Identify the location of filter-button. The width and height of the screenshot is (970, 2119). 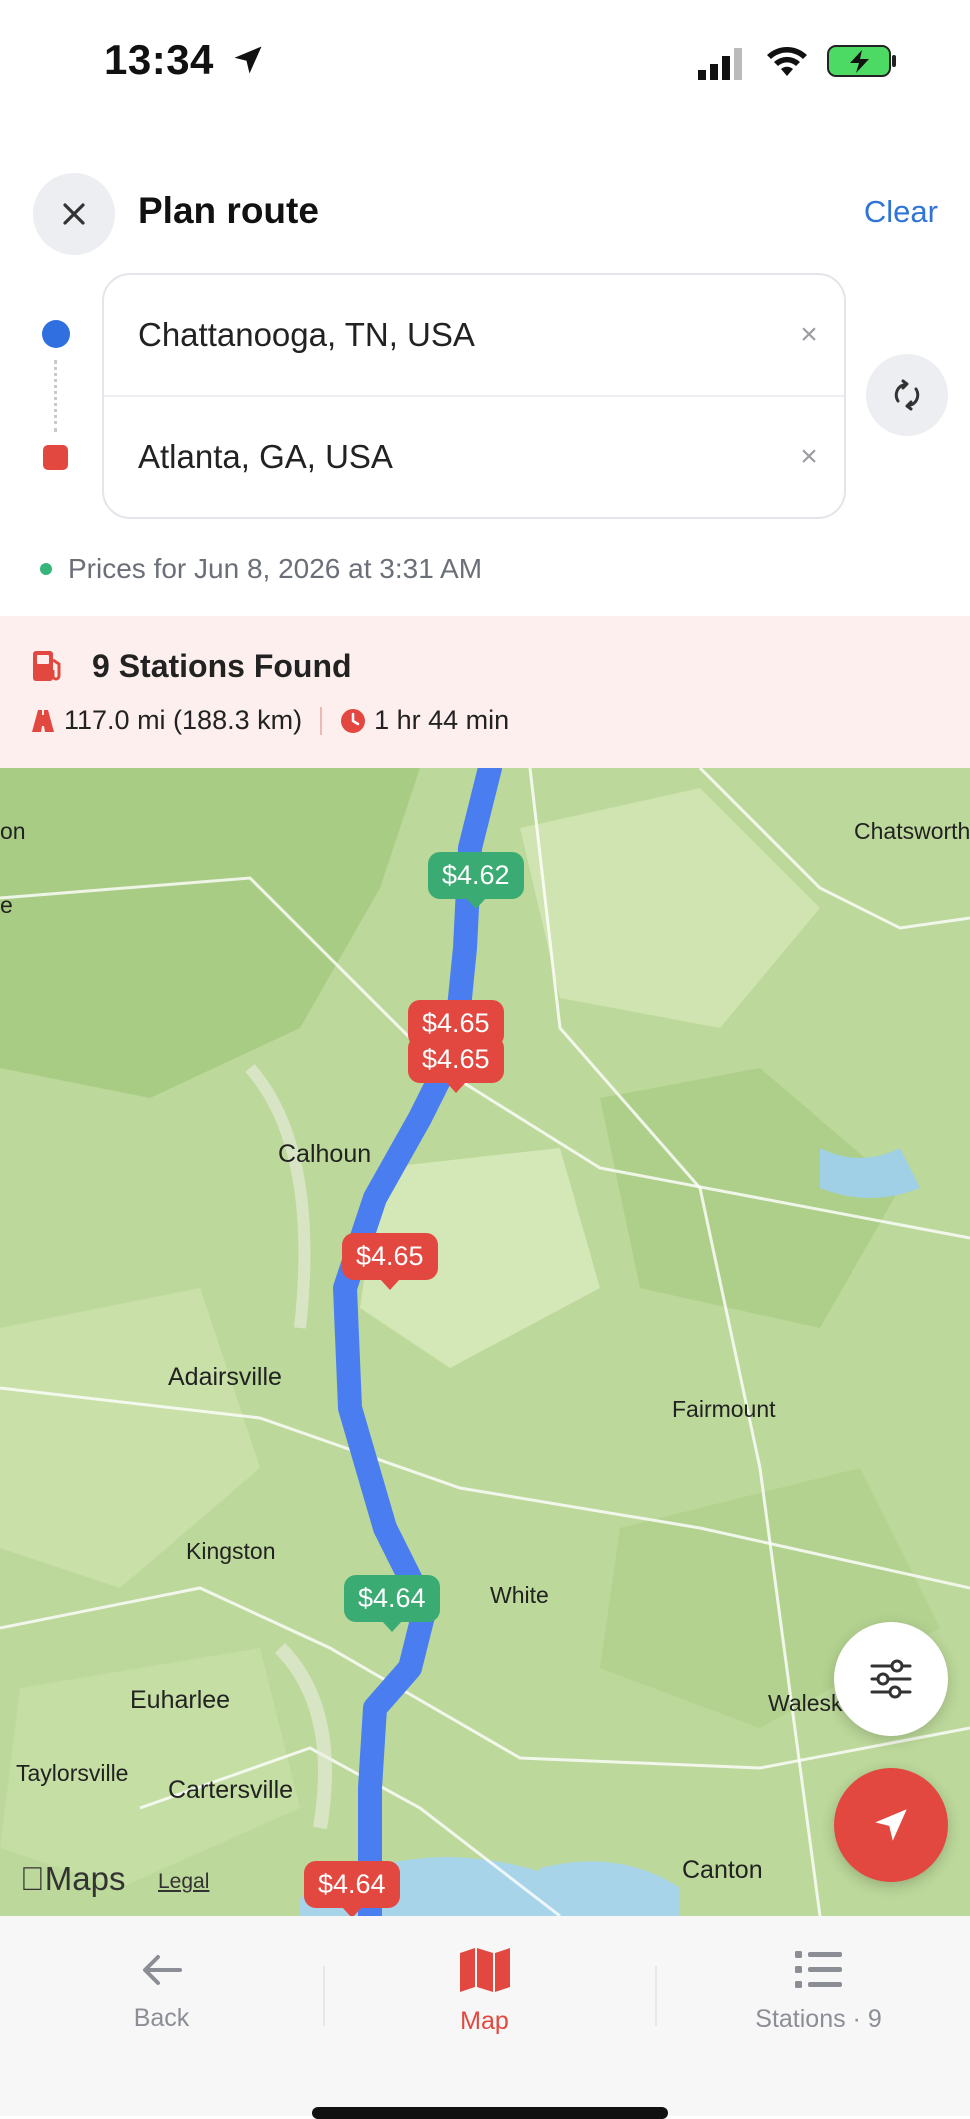
(891, 1679).